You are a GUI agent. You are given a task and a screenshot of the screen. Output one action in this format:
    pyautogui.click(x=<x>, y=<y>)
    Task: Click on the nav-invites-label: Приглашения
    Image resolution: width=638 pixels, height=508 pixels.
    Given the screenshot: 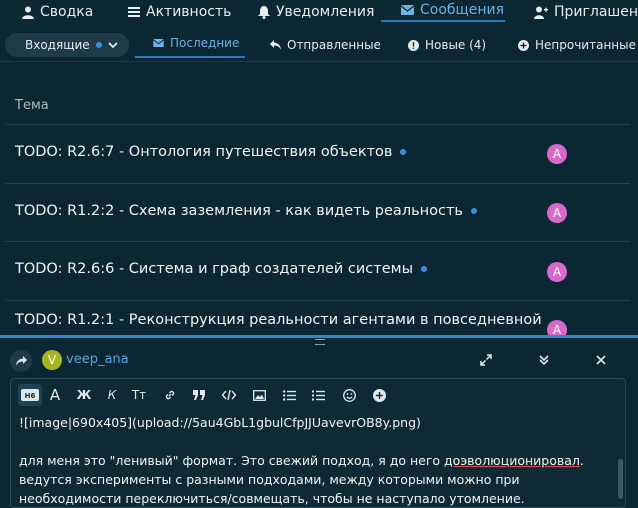 What is the action you would take?
    pyautogui.click(x=596, y=12)
    